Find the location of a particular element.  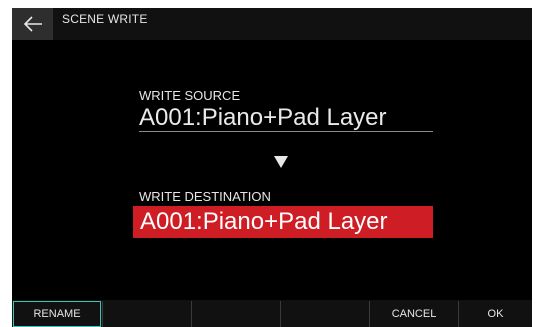

rename-button: RENAME is located at coordinates (57, 314).